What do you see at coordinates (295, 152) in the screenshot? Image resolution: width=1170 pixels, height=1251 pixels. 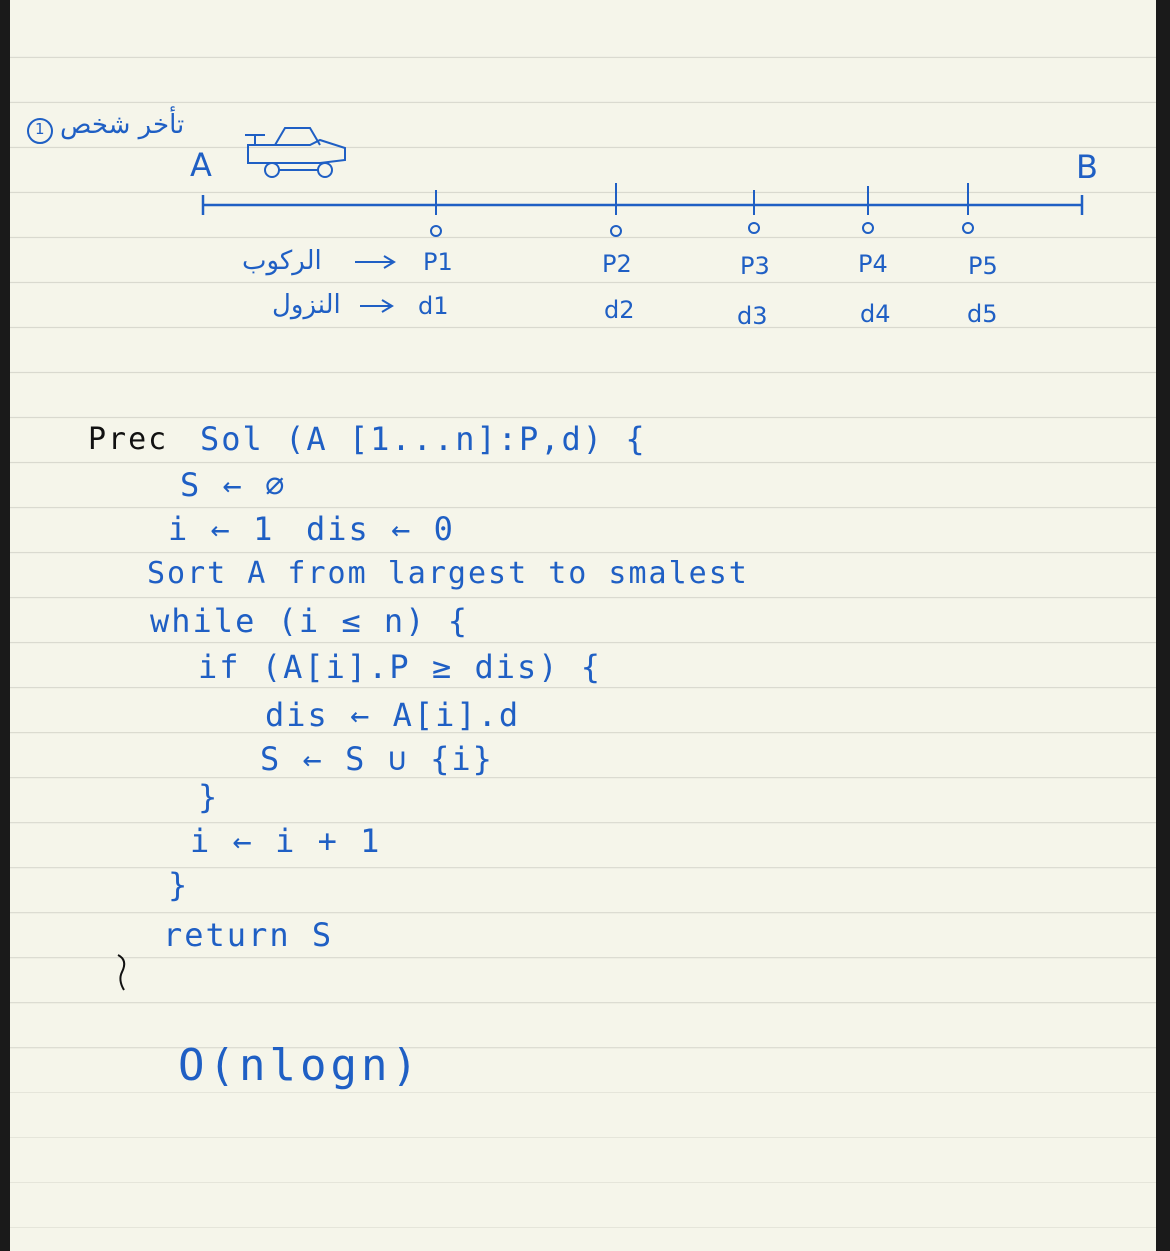 I see `car-icon` at bounding box center [295, 152].